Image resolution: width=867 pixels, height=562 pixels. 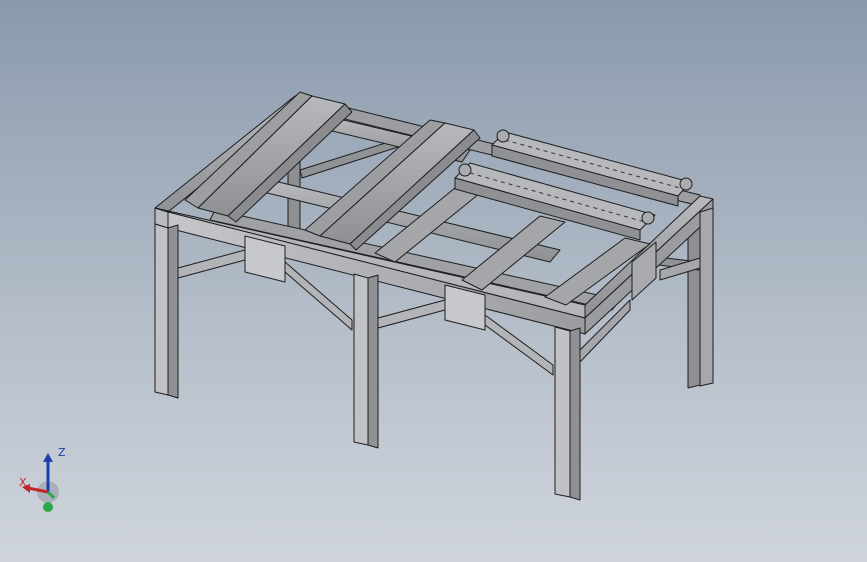 I want to click on orientation-triad: Z X, so click(x=49, y=480).